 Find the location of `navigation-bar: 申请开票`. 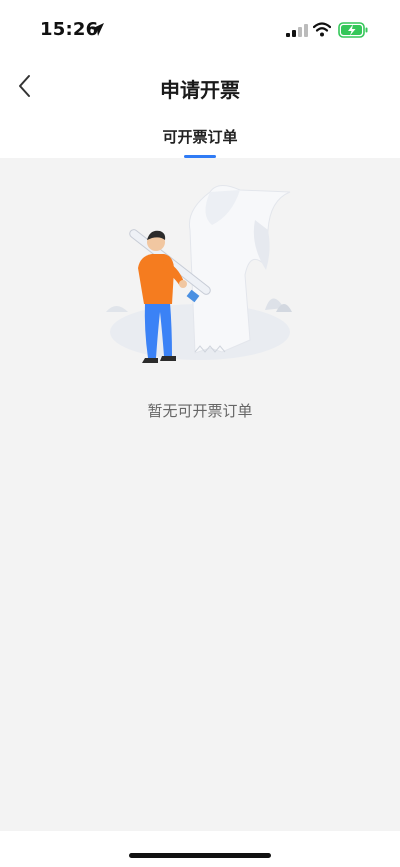

navigation-bar: 申请开票 is located at coordinates (200, 85).